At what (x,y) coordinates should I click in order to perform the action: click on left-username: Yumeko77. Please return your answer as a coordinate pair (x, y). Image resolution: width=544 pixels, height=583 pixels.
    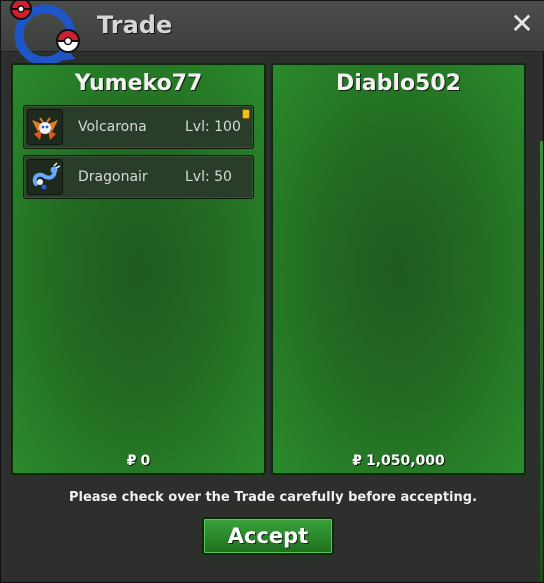
    Looking at the image, I should click on (138, 83).